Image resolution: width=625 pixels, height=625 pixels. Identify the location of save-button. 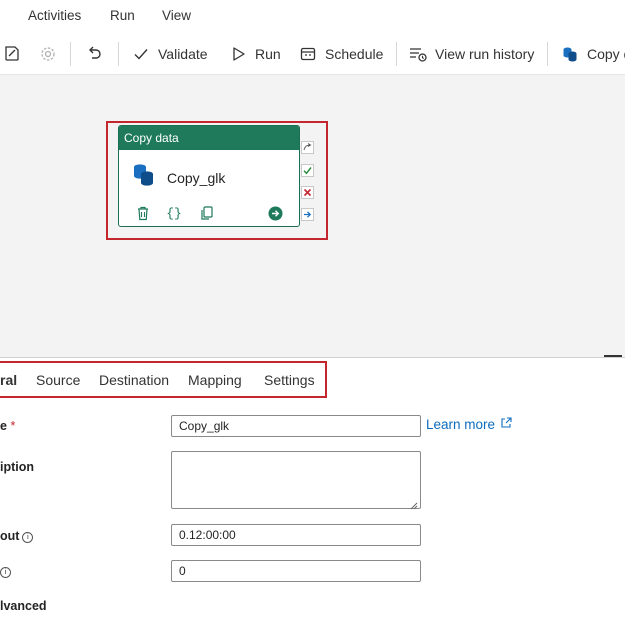
(12, 54).